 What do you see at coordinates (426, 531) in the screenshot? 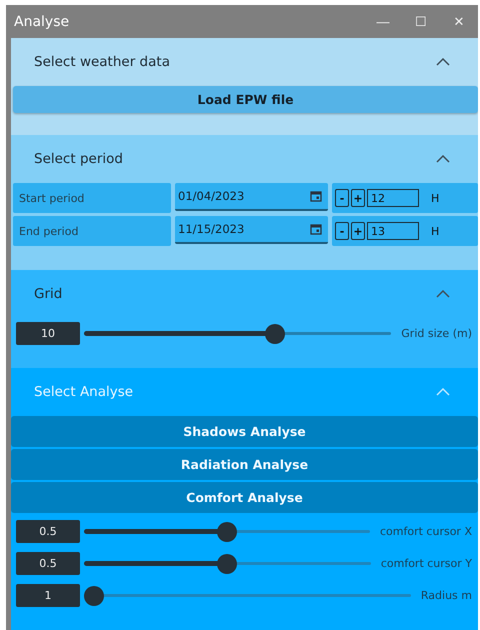
I see `slider-label: comfort cursor X` at bounding box center [426, 531].